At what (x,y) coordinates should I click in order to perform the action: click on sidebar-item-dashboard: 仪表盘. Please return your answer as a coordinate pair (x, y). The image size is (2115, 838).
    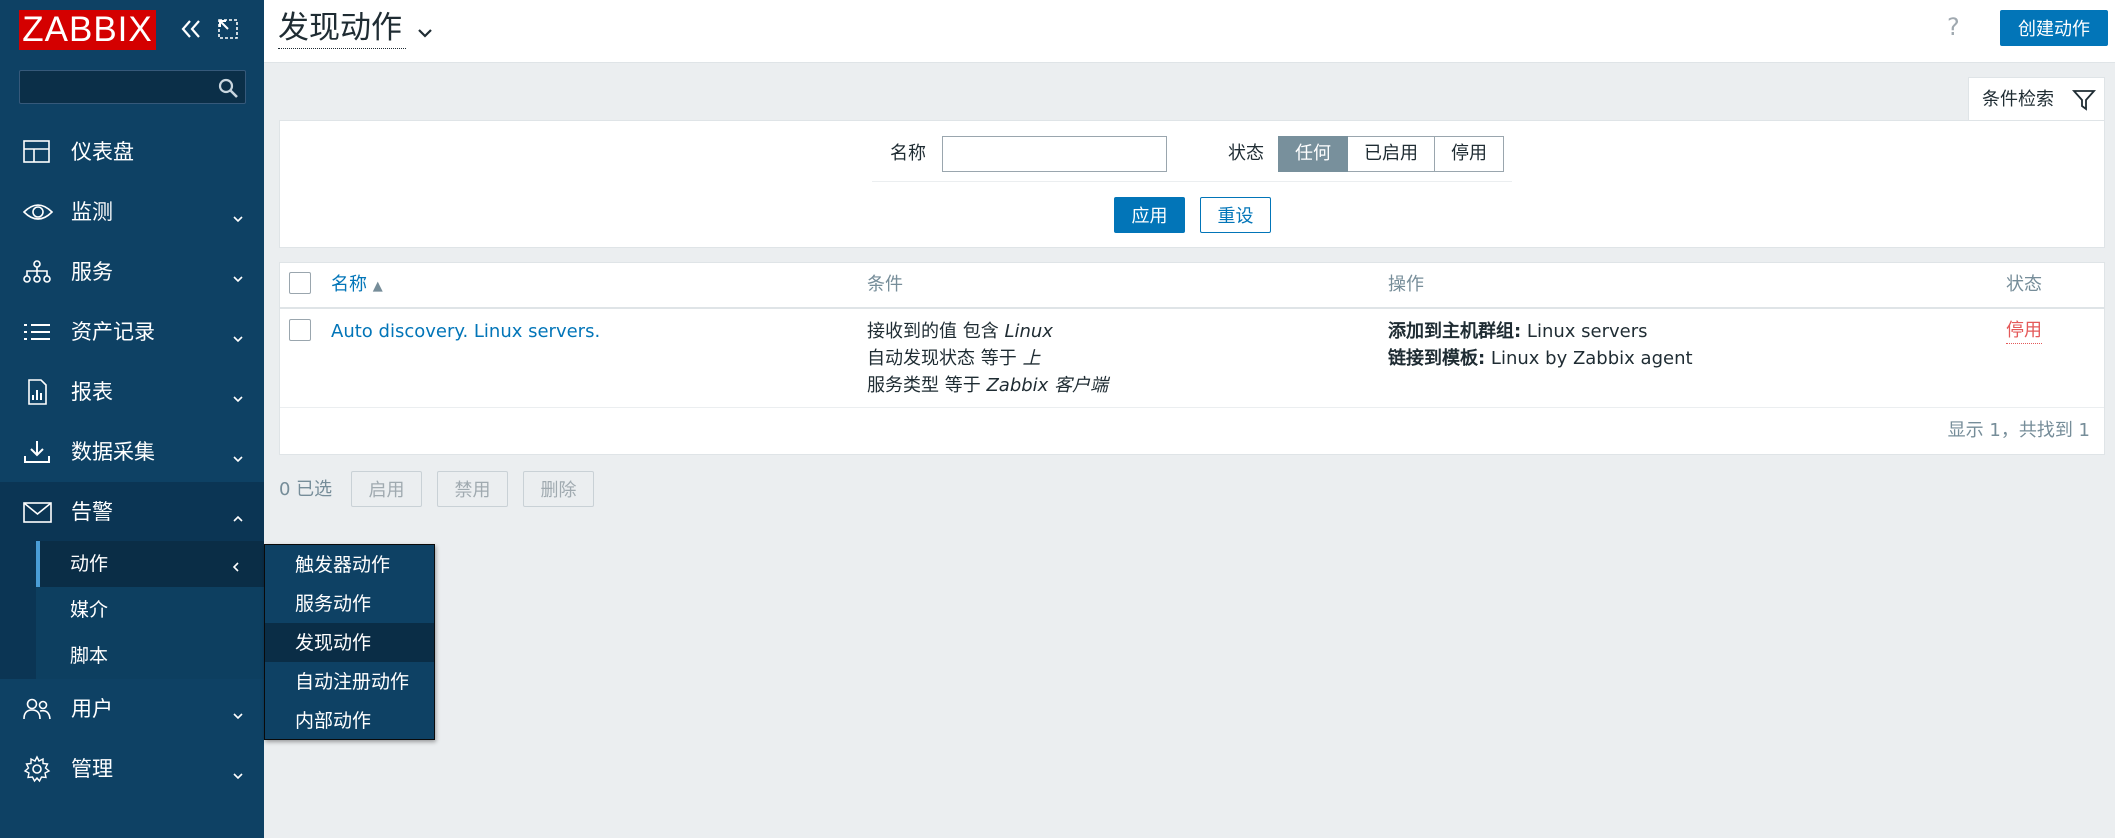
    Looking at the image, I should click on (132, 152).